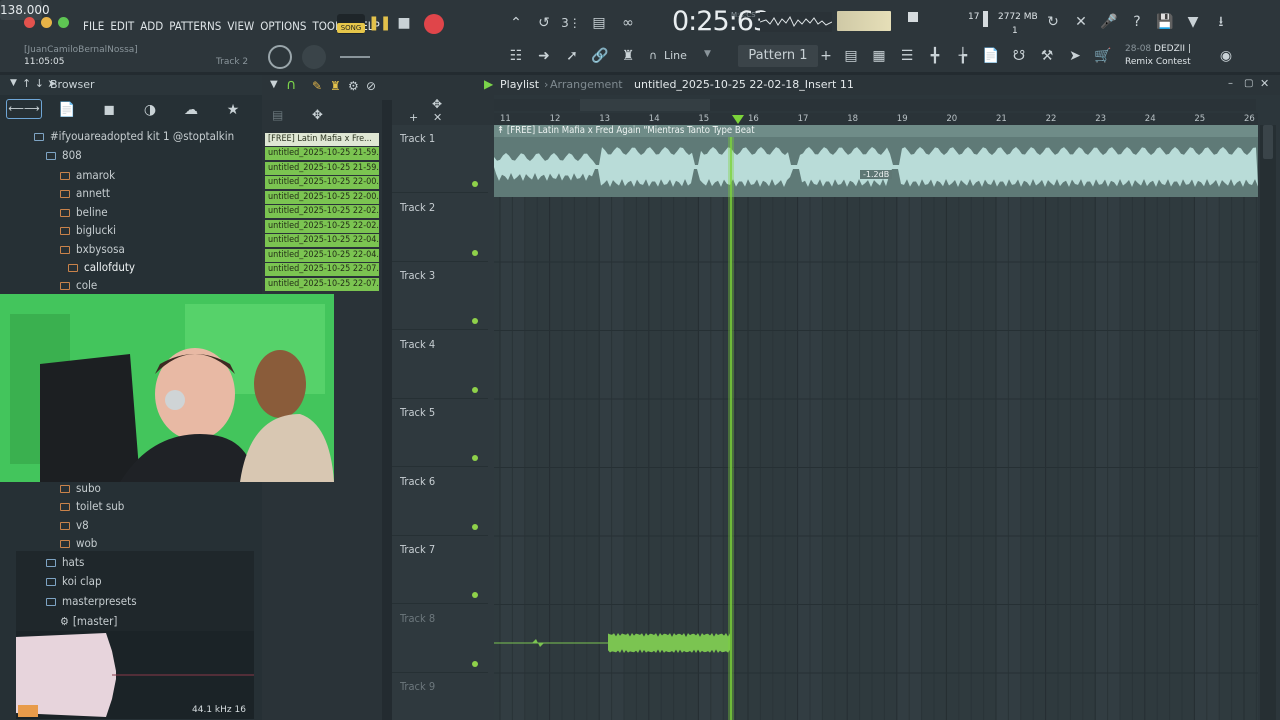 The height and width of the screenshot is (720, 1280). I want to click on chevron-down-icon: ▼, so click(707, 54).